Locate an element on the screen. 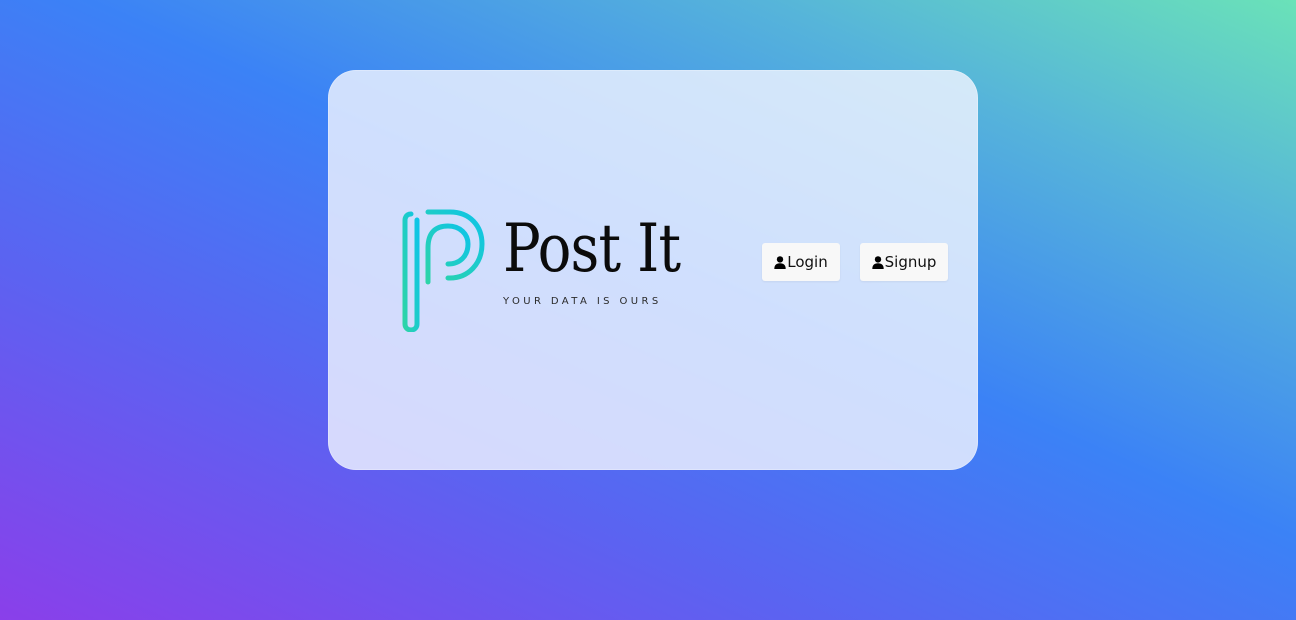 The image size is (1296, 620). login-button: Login is located at coordinates (801, 262).